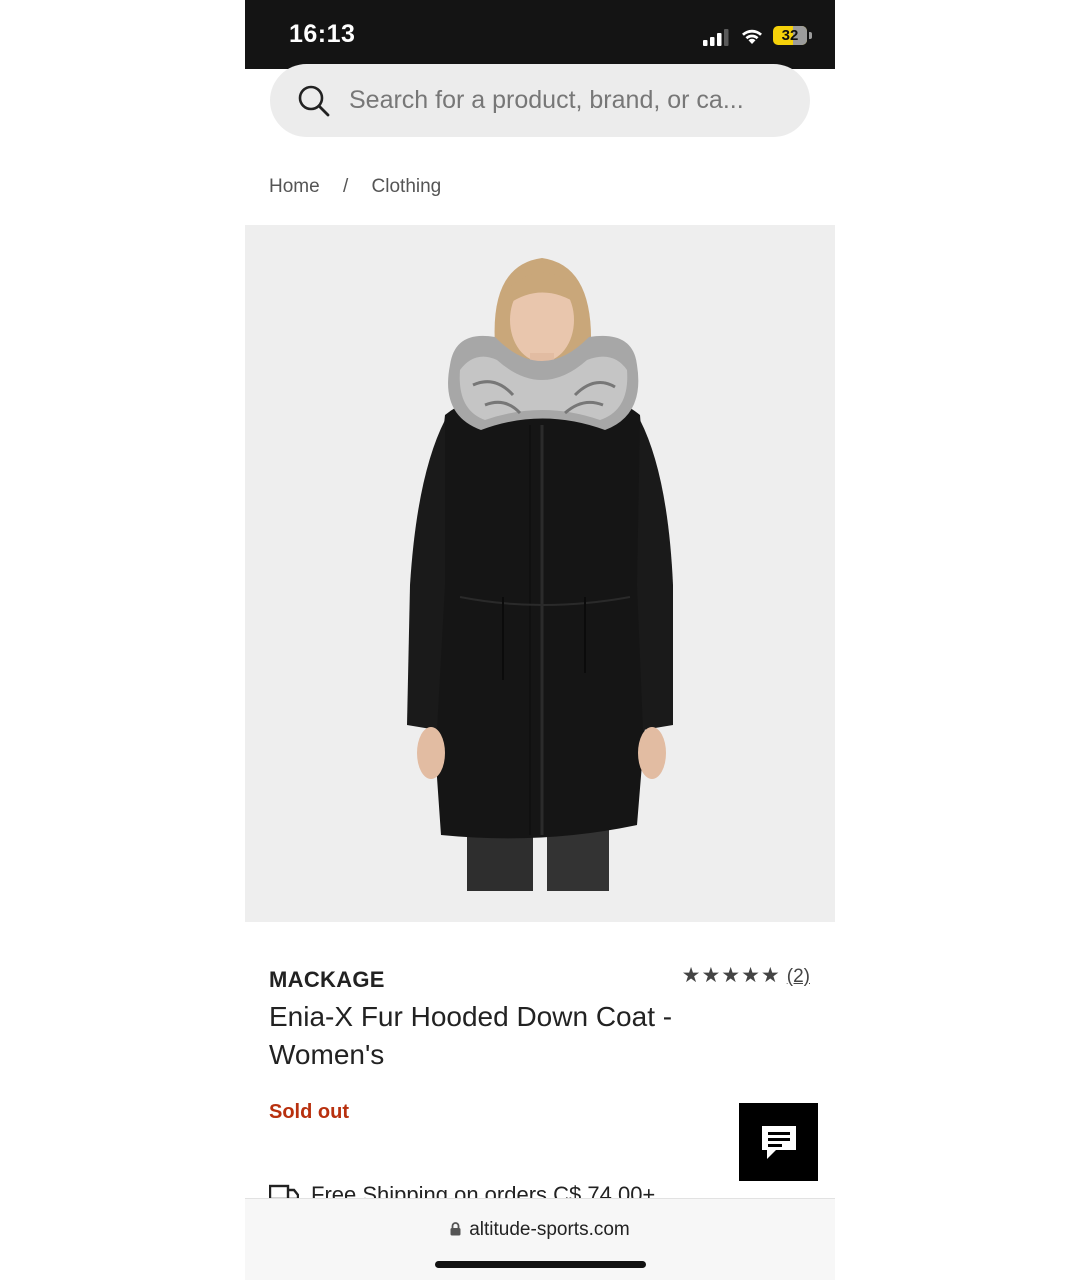 The width and height of the screenshot is (1080, 1280). Describe the element at coordinates (483, 1190) in the screenshot. I see `shipping-text: Free Shipping on orders C$ 74.00+` at that location.